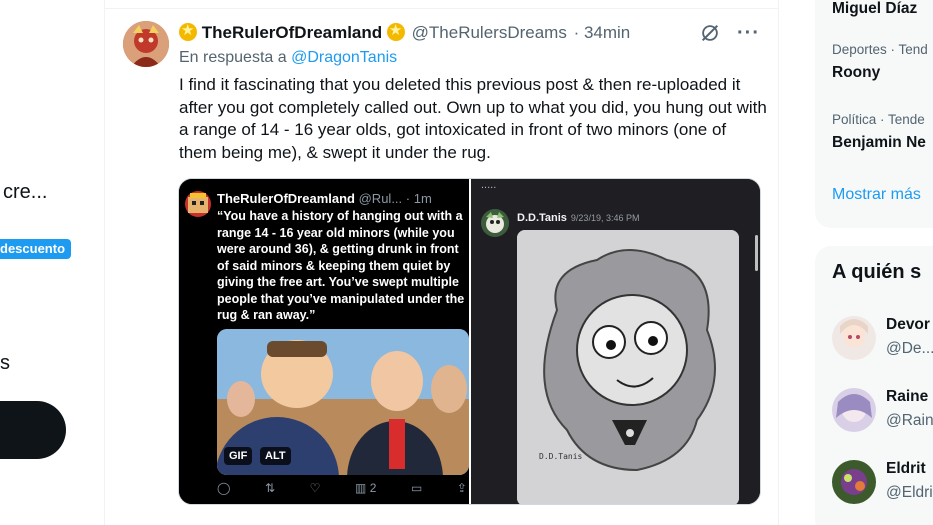 This screenshot has height=525, width=933. Describe the element at coordinates (461, 488) in the screenshot. I see `share-icon: ⇪` at that location.